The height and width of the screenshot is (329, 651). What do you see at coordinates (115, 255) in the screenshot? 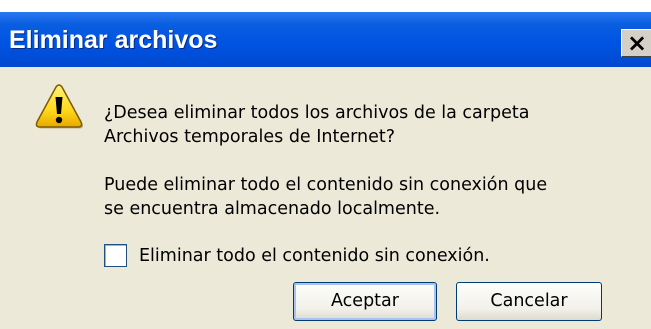
I see `offline-content-checkbox` at bounding box center [115, 255].